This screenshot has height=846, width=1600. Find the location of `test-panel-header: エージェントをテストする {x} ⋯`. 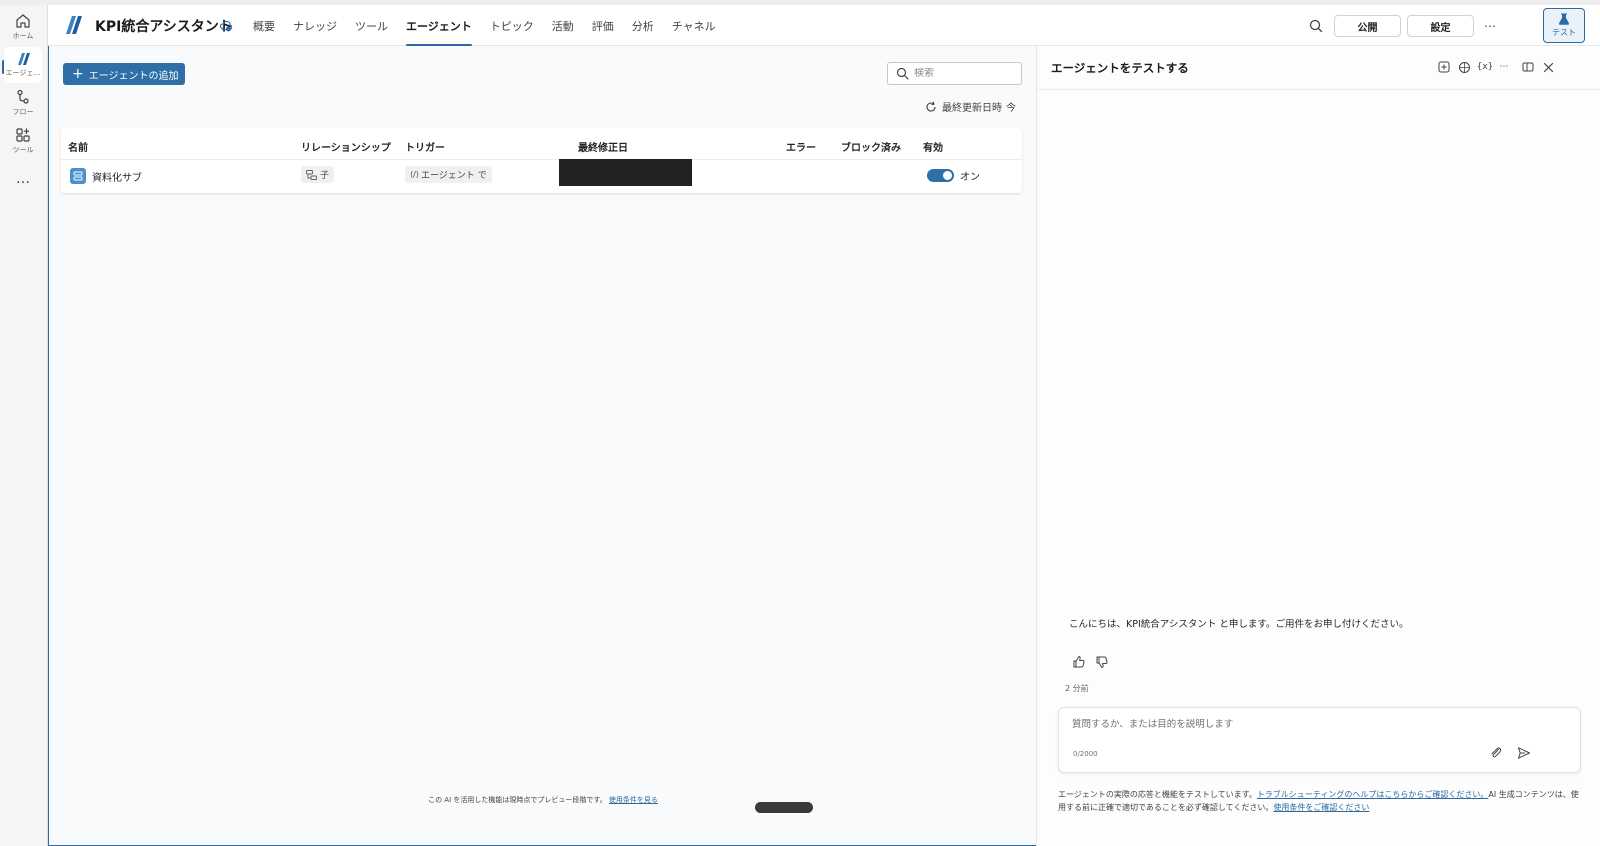

test-panel-header: エージェントをテストする {x} ⋯ is located at coordinates (1318, 68).